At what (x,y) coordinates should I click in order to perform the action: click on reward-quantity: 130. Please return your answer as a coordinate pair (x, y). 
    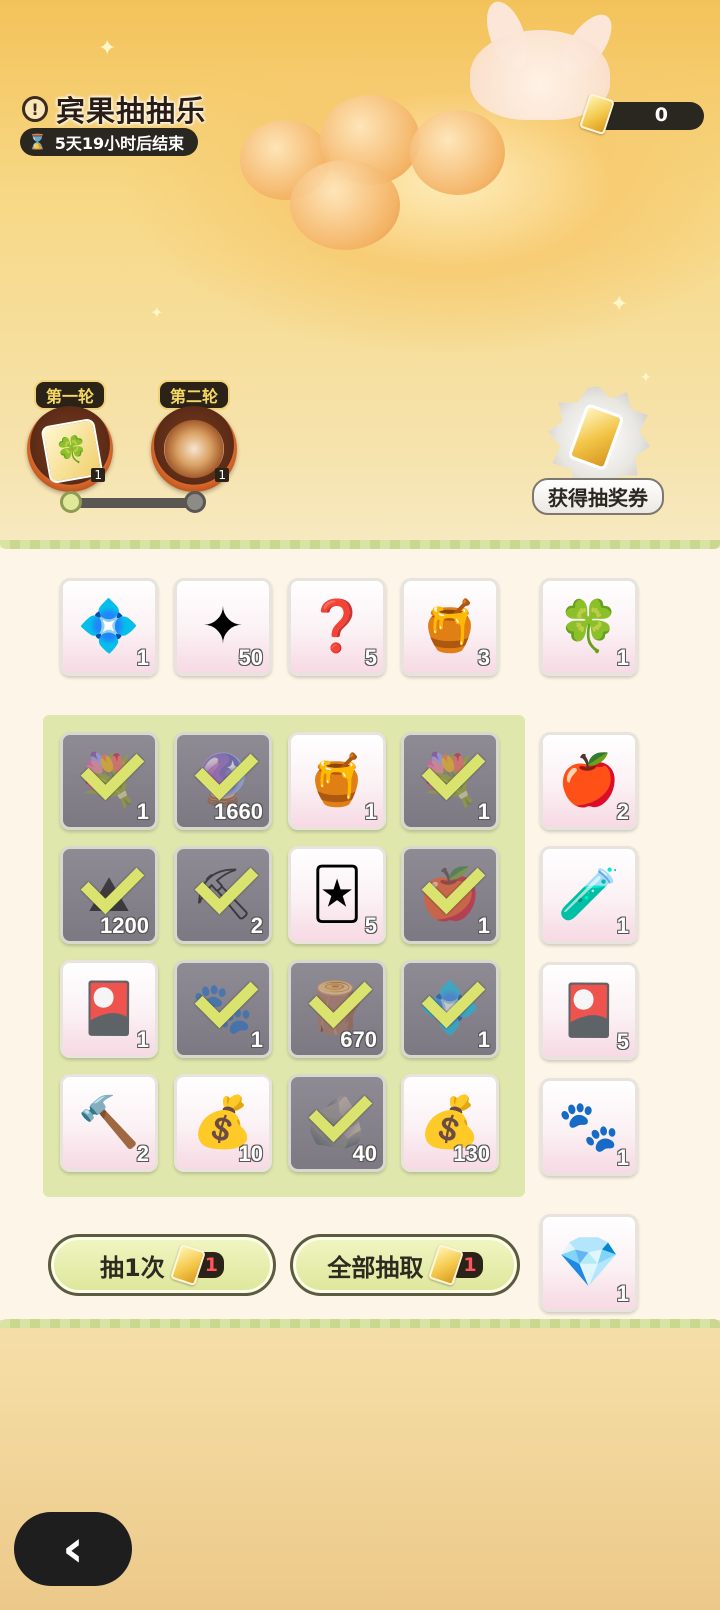
    Looking at the image, I should click on (471, 1153).